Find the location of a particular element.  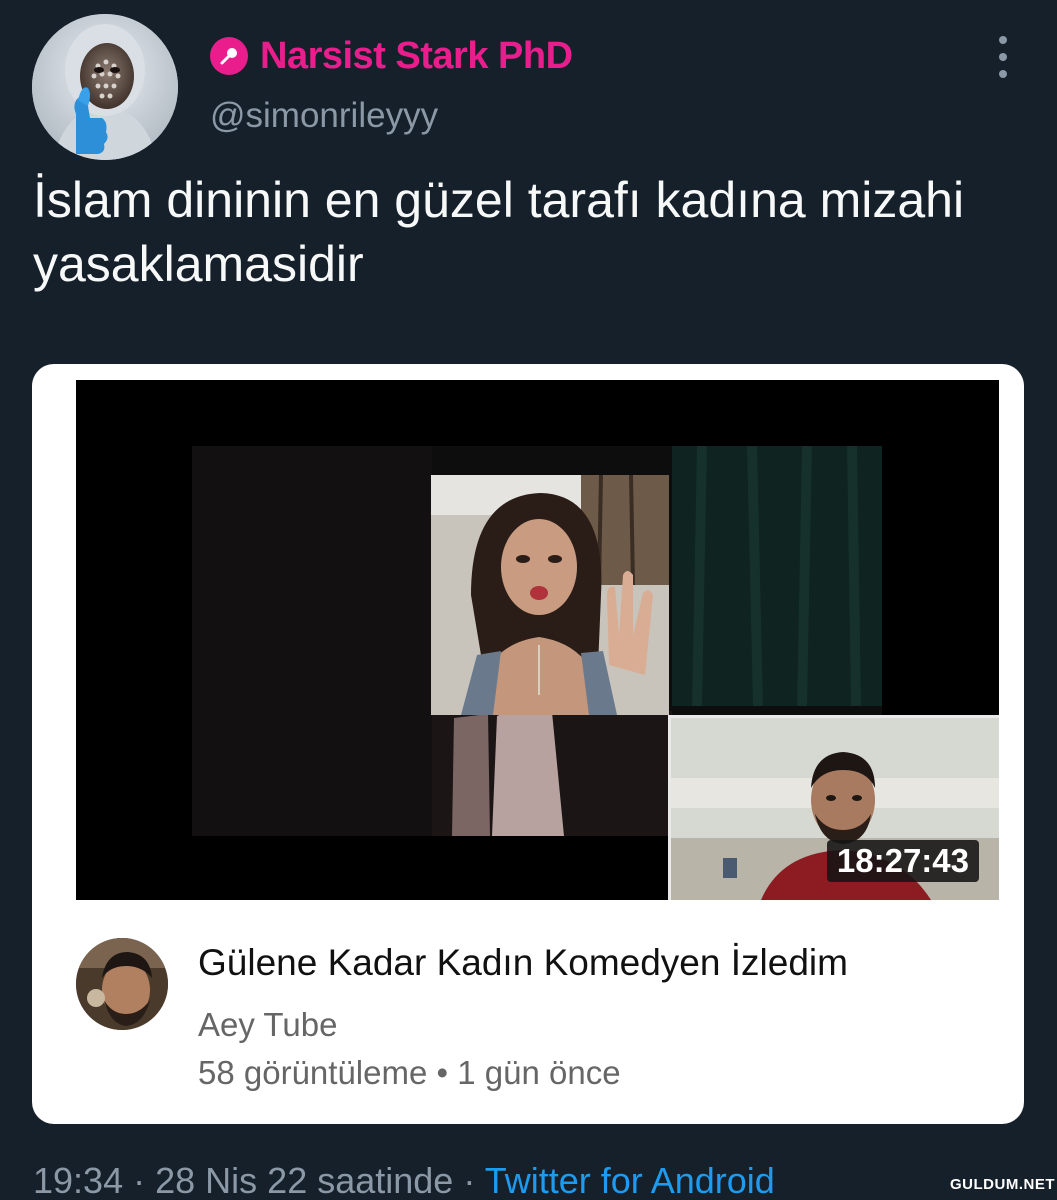

author-display-name: Narsist Stark PhD is located at coordinates (416, 56).